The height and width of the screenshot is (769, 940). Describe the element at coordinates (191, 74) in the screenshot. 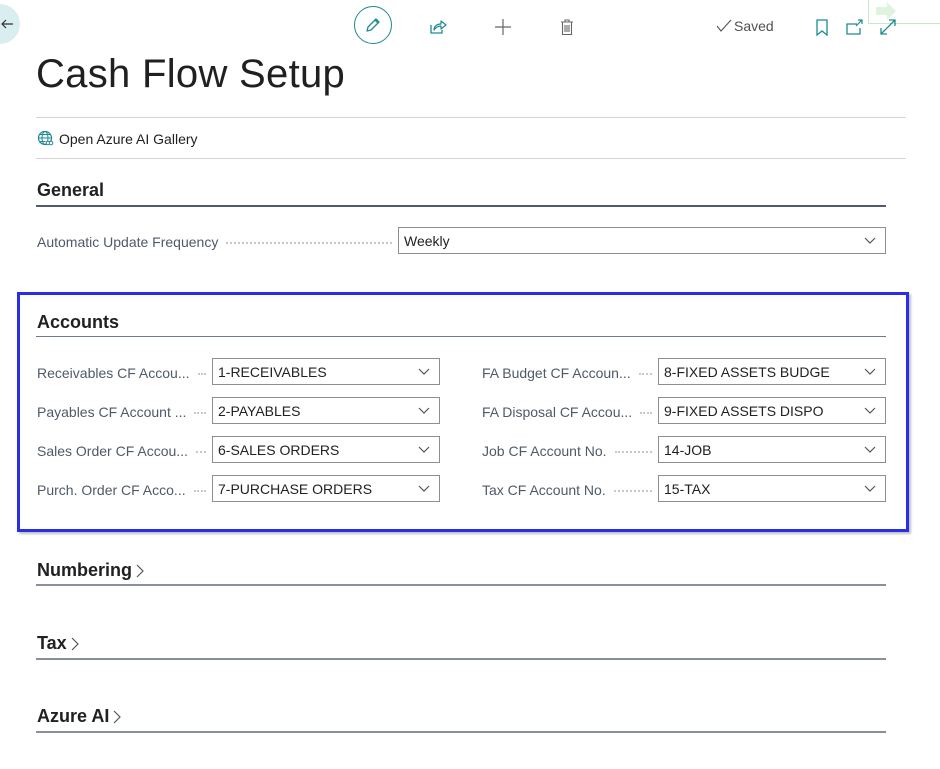

I see `page-title: Cash Flow Setup` at that location.